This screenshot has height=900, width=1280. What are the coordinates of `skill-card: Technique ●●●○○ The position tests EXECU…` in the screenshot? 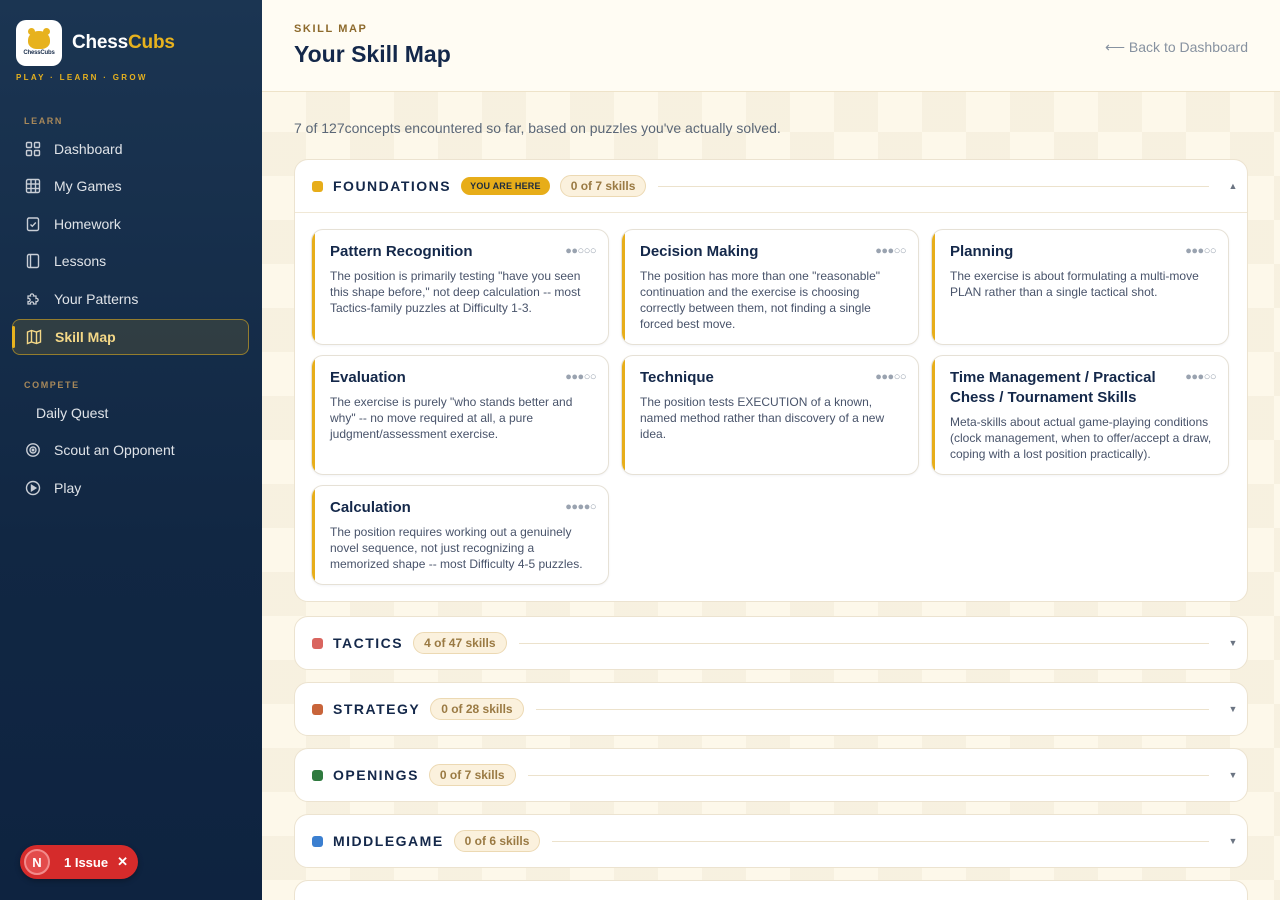 It's located at (770, 415).